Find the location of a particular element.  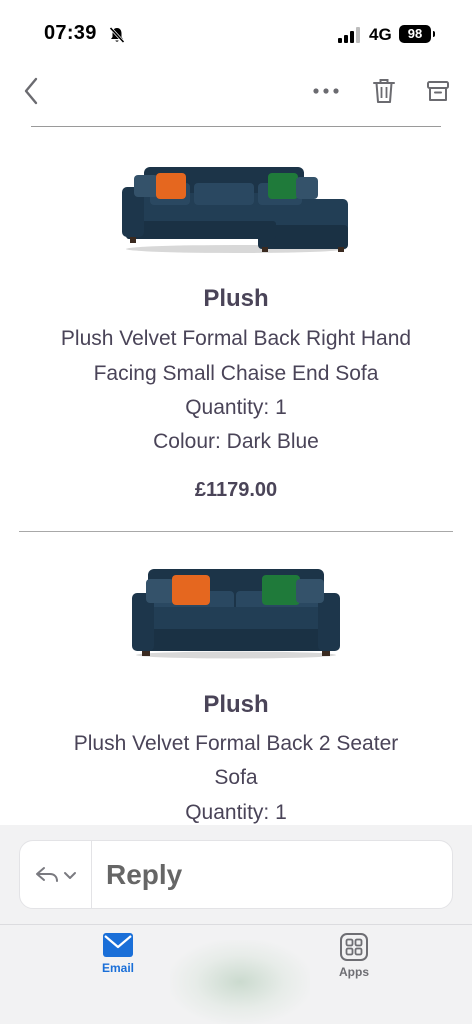

nav-bar is located at coordinates (236, 92).